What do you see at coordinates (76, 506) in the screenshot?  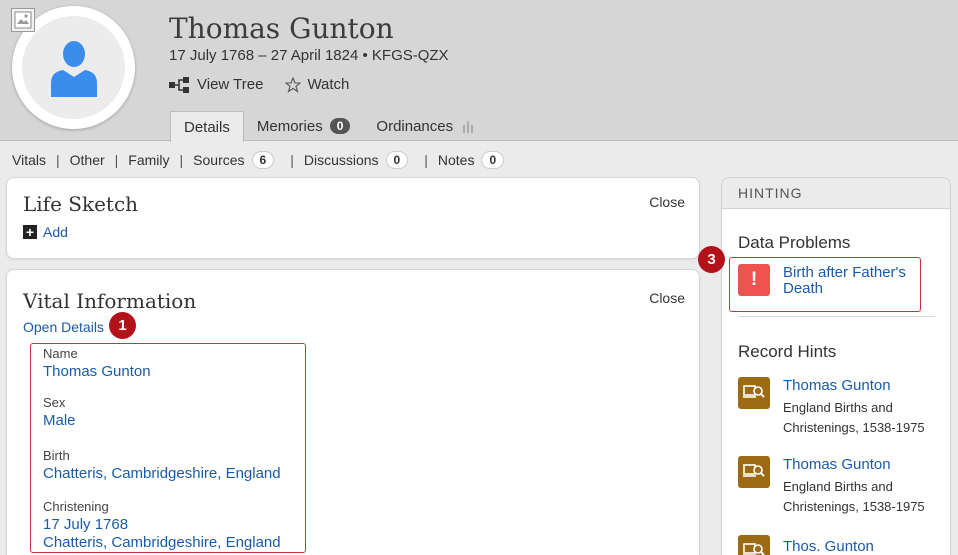 I see `field-label: Christening` at bounding box center [76, 506].